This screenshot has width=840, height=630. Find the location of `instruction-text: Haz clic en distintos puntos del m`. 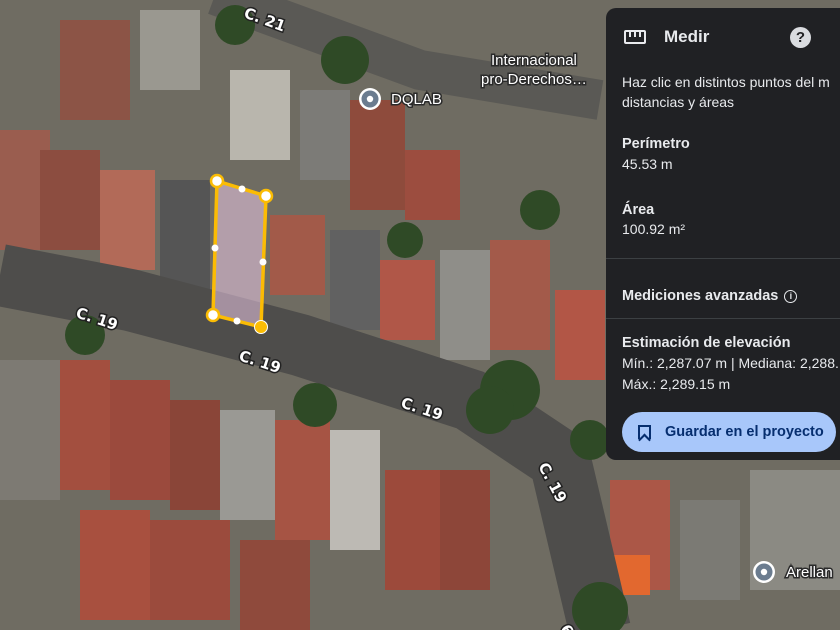

instruction-text: Haz clic en distintos puntos del m is located at coordinates (726, 82).